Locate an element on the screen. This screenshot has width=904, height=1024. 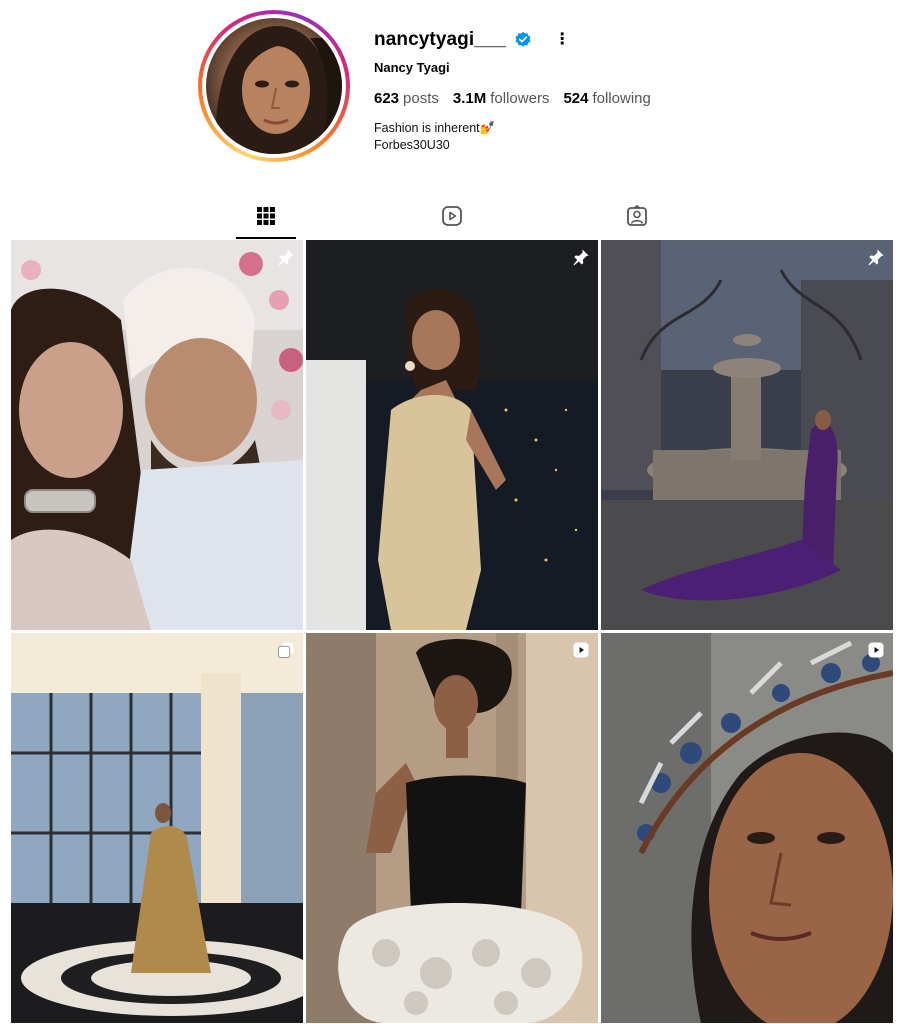
full-name: Nancy Tyagi is located at coordinates (412, 67).